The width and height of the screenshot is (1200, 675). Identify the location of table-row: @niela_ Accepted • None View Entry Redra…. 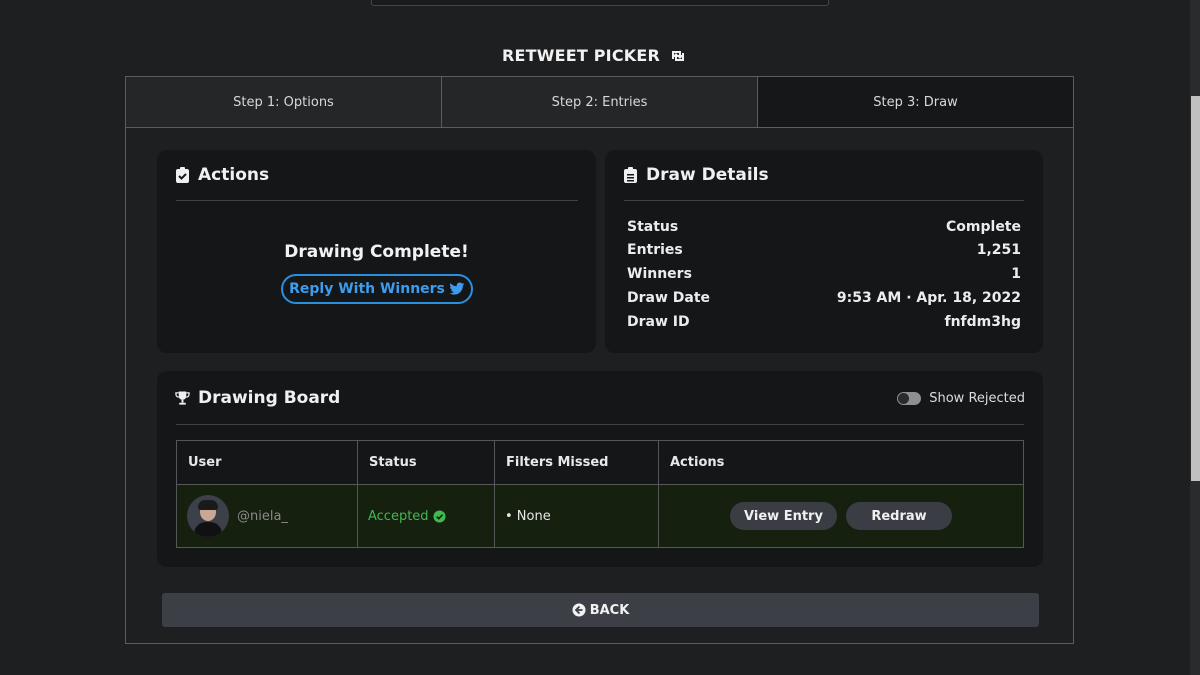
(600, 516).